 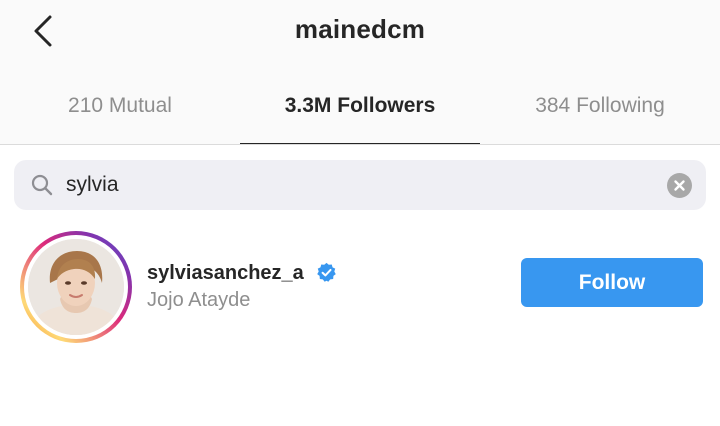 I want to click on search-bar, so click(x=360, y=185).